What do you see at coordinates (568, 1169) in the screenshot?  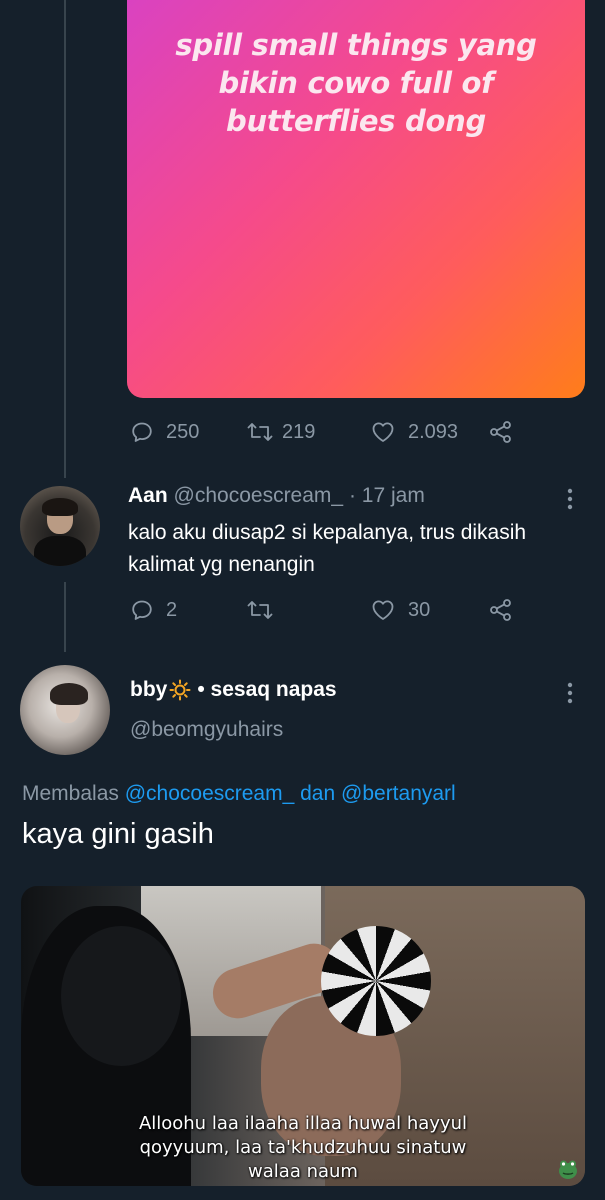 I see `frog-sticker-icon` at bounding box center [568, 1169].